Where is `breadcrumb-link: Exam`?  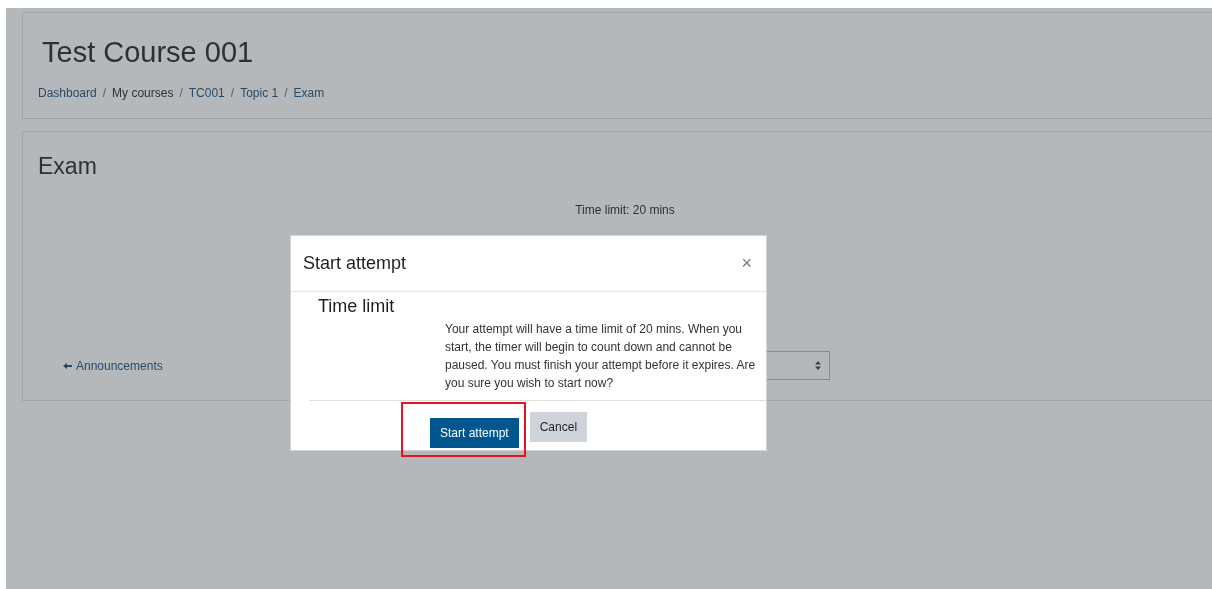
breadcrumb-link: Exam is located at coordinates (309, 93).